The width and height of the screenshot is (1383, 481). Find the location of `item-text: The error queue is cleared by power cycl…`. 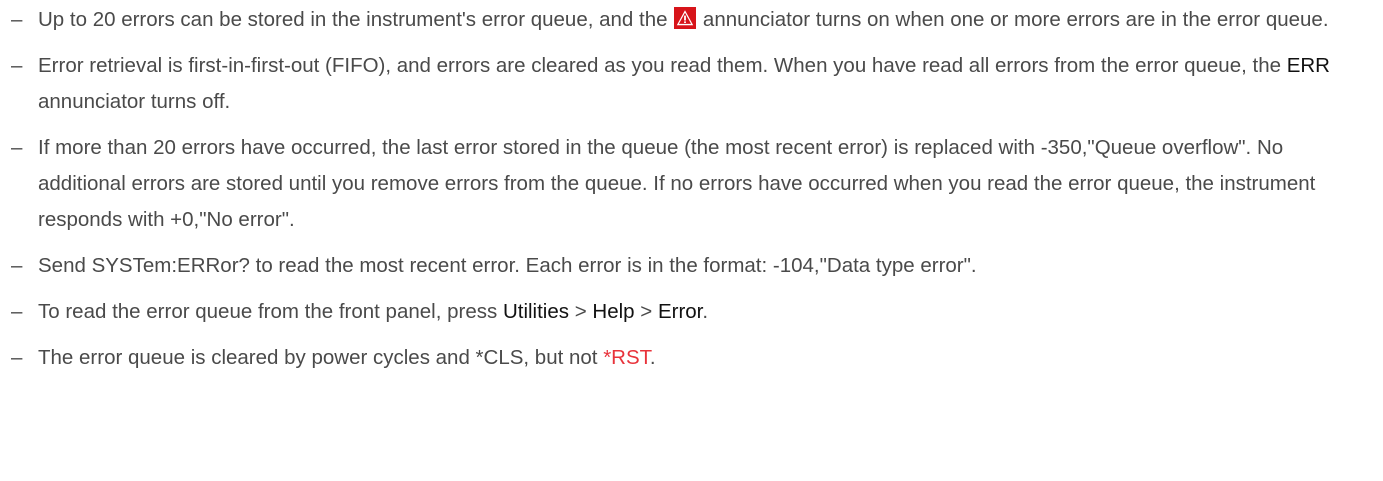

item-text: The error queue is cleared by power cycl… is located at coordinates (321, 357).